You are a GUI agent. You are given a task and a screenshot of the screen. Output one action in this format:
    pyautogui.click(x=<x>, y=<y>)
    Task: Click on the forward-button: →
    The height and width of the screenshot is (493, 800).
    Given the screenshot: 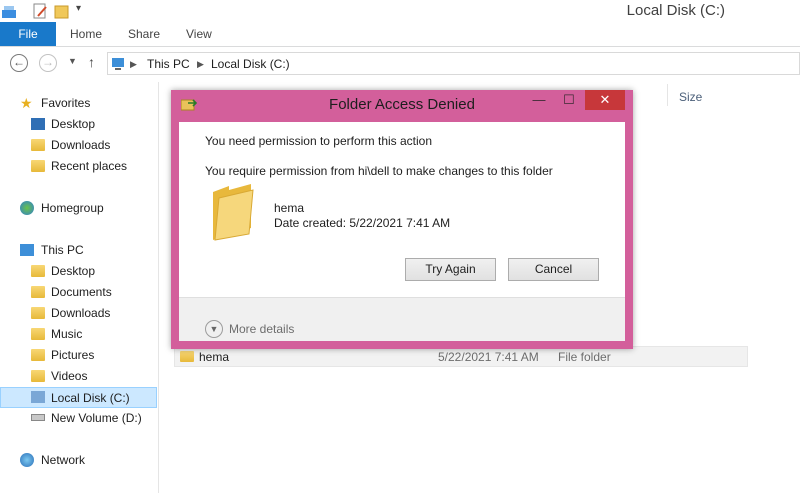 What is the action you would take?
    pyautogui.click(x=48, y=63)
    